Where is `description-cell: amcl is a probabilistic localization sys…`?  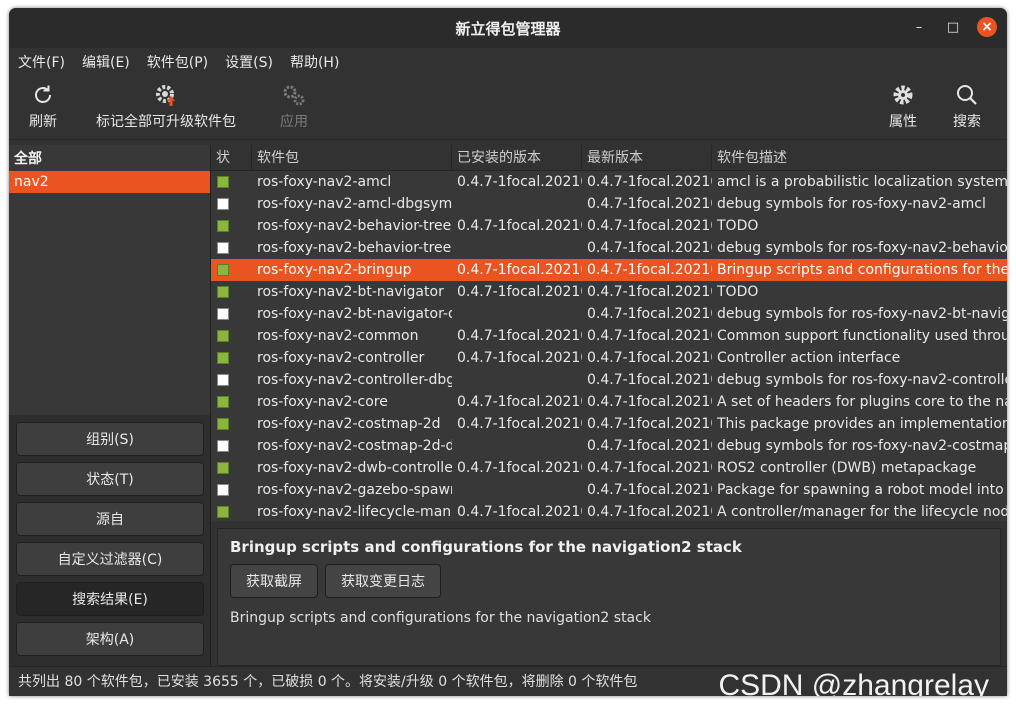 description-cell: amcl is a probabilistic localization sys… is located at coordinates (862, 182).